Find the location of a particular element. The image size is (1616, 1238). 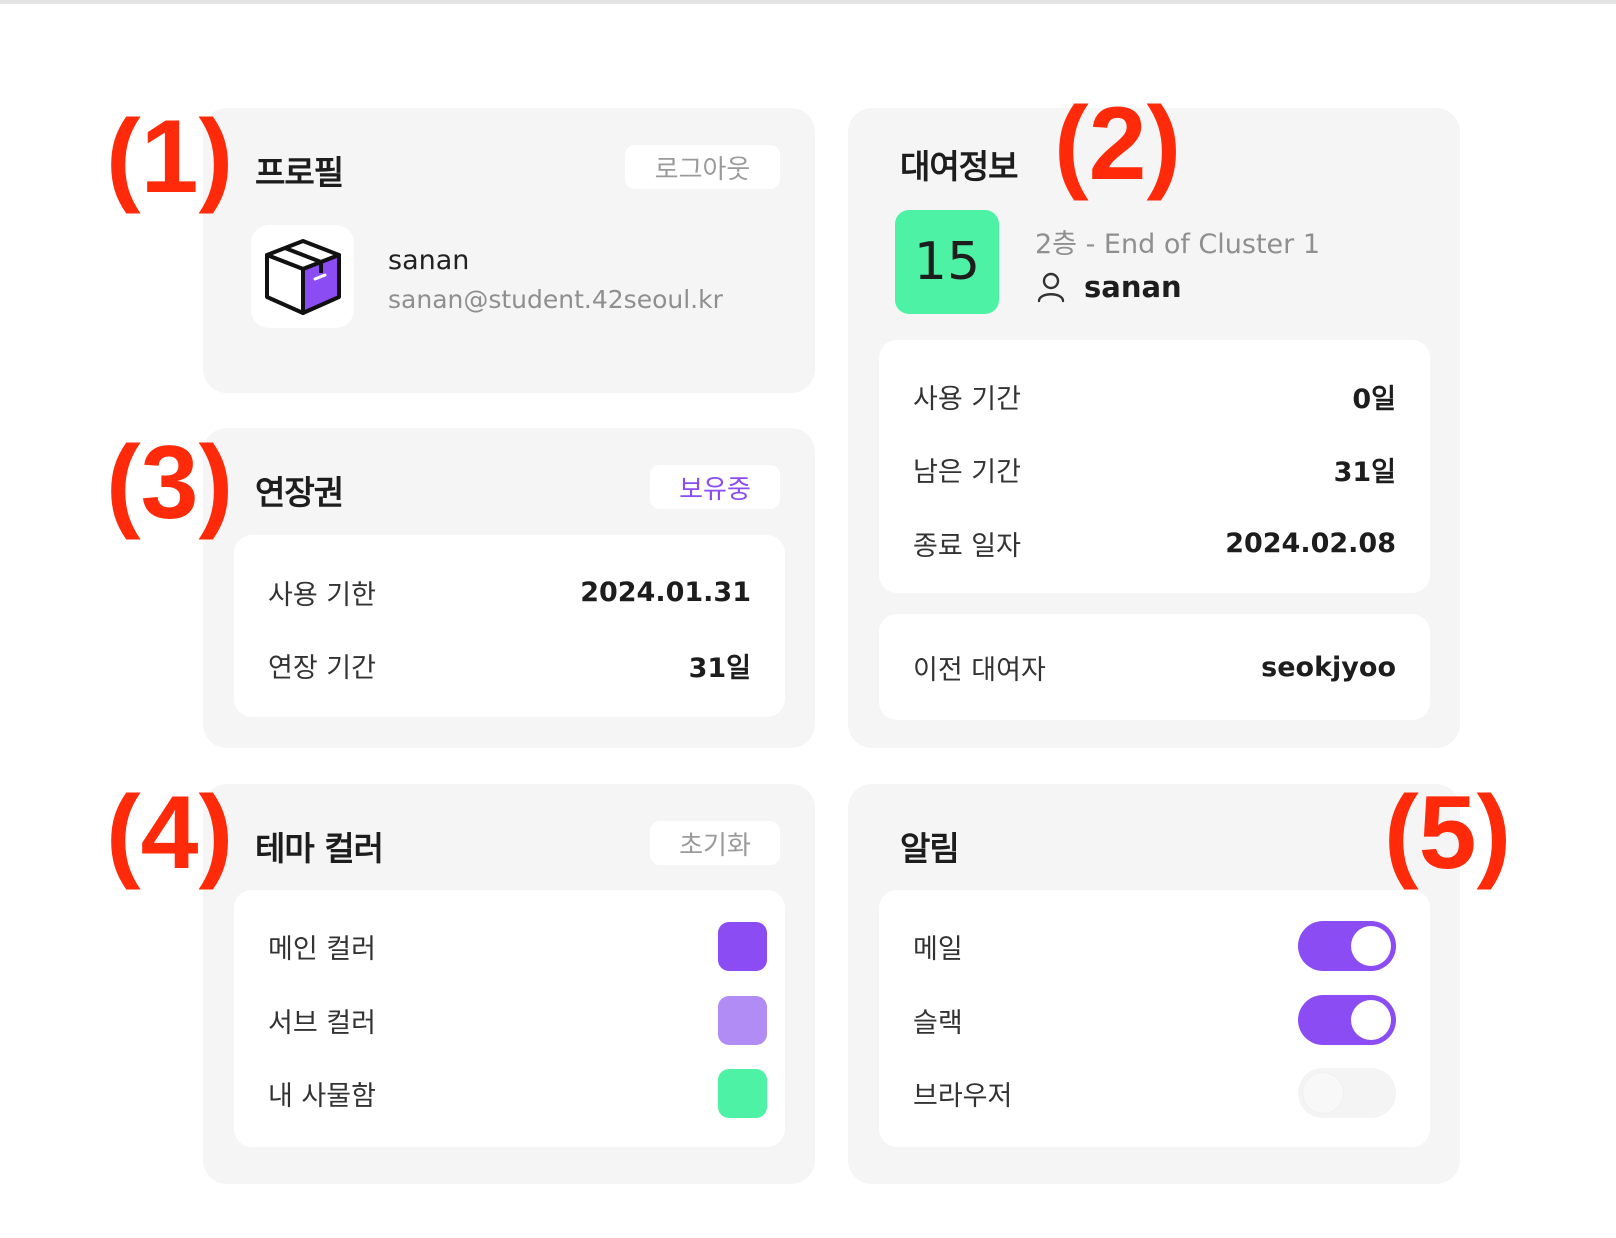

previous-renter-value: seokjyoo is located at coordinates (1328, 667).